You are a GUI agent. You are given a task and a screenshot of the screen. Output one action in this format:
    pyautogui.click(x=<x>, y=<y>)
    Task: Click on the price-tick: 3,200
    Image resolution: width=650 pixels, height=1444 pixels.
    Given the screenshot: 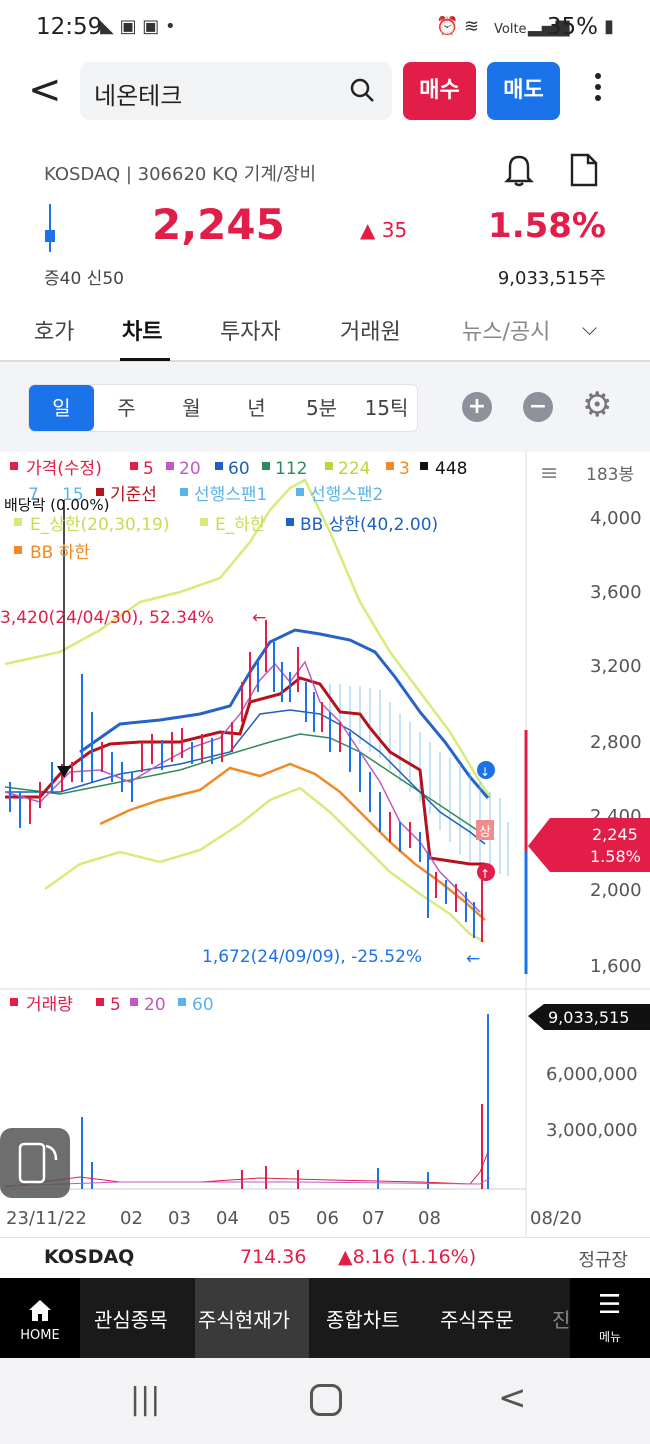 What is the action you would take?
    pyautogui.click(x=616, y=666)
    